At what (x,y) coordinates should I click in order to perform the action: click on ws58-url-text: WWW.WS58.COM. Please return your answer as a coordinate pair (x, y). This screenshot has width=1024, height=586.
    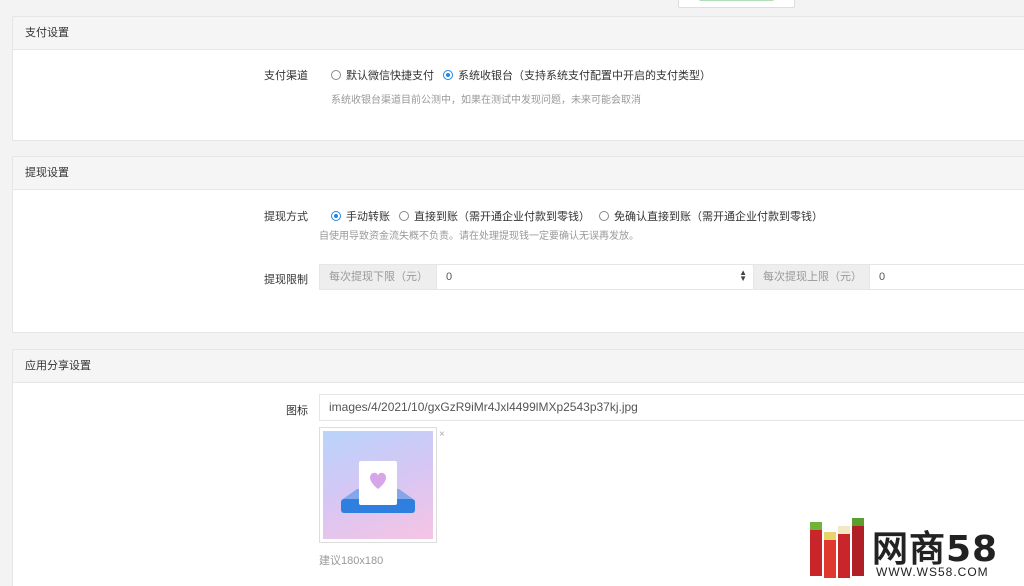
    Looking at the image, I should click on (932, 572).